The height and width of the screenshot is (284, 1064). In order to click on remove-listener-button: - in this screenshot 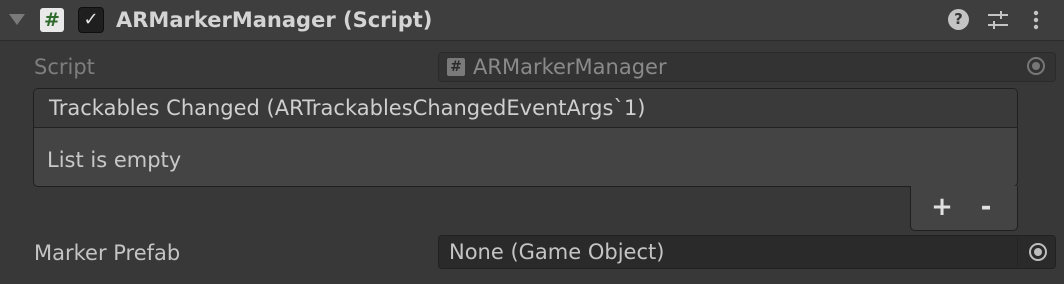, I will do `click(986, 207)`.